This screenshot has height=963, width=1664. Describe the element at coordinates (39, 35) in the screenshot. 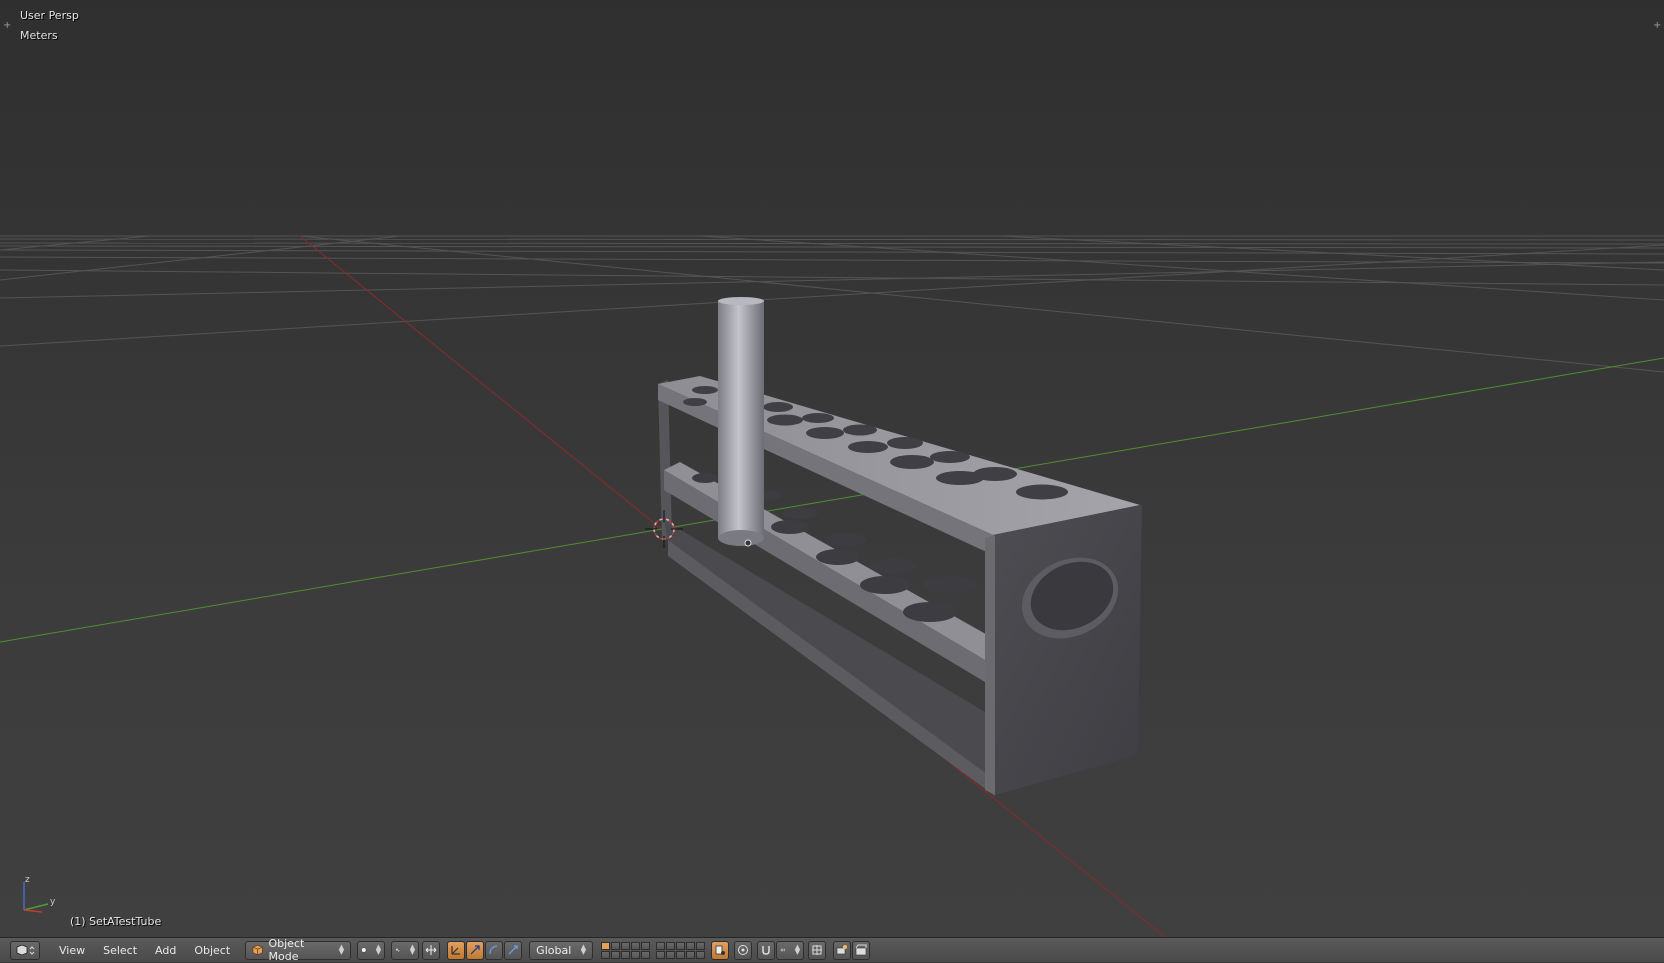

I see `units-label: Meters` at that location.